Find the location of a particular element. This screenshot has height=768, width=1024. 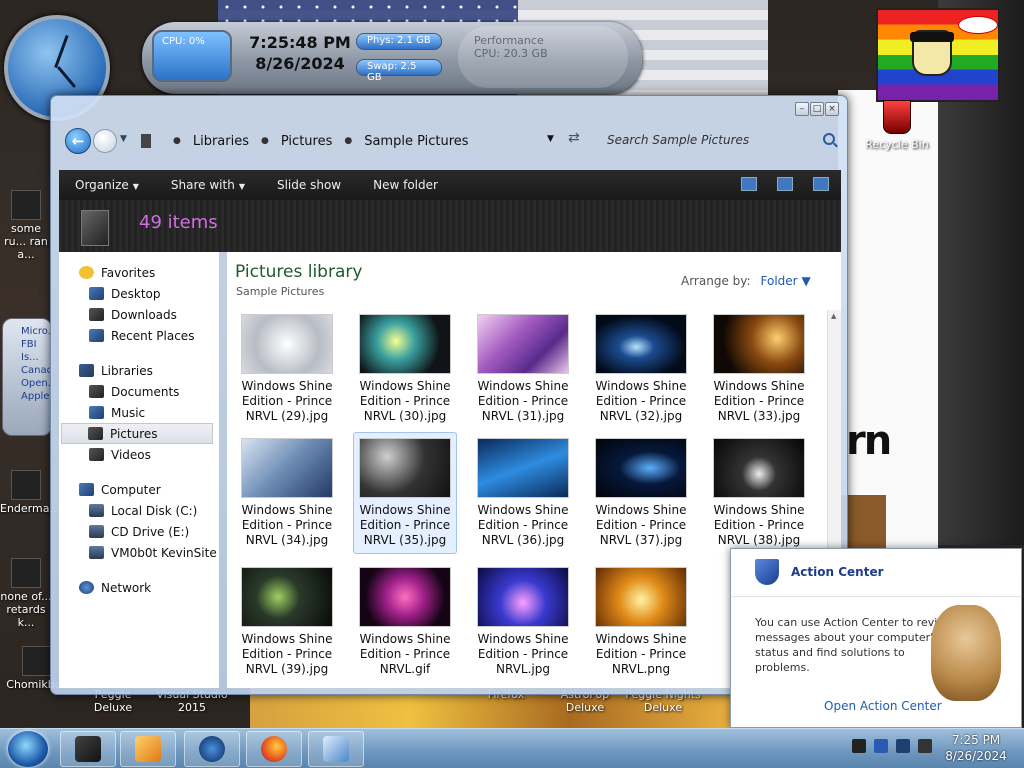

new-folder-button: New folder is located at coordinates (405, 185).